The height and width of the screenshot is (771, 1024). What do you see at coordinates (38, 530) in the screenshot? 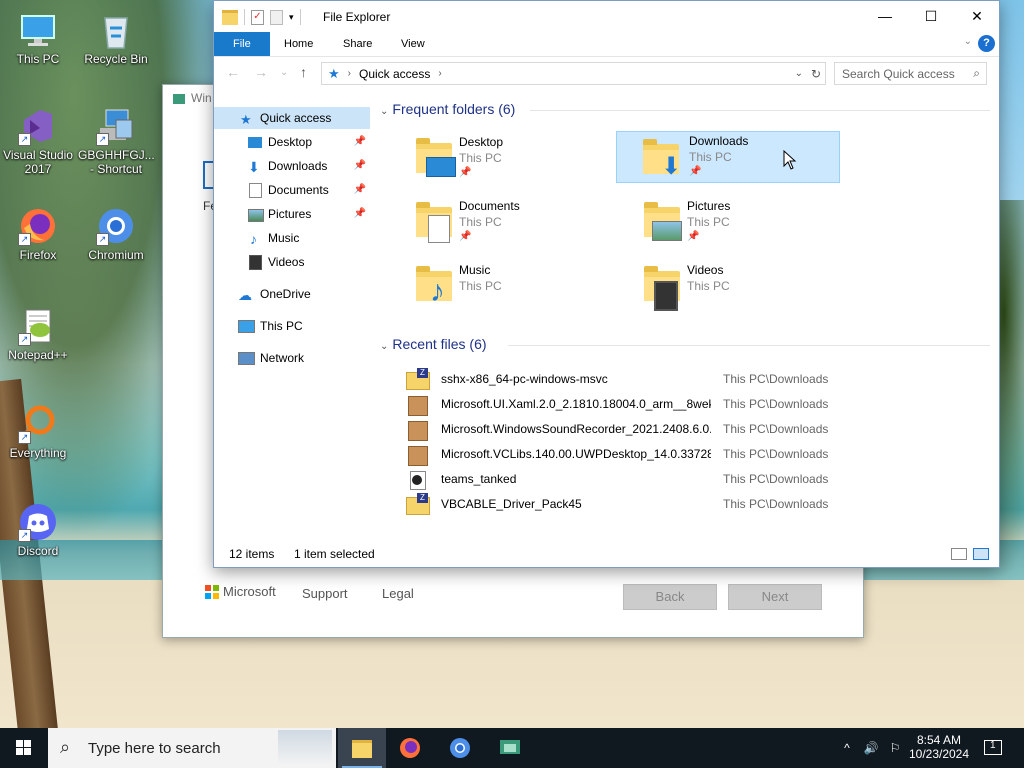
I see `desktop-icon-discord: ↗ Discord` at bounding box center [38, 530].